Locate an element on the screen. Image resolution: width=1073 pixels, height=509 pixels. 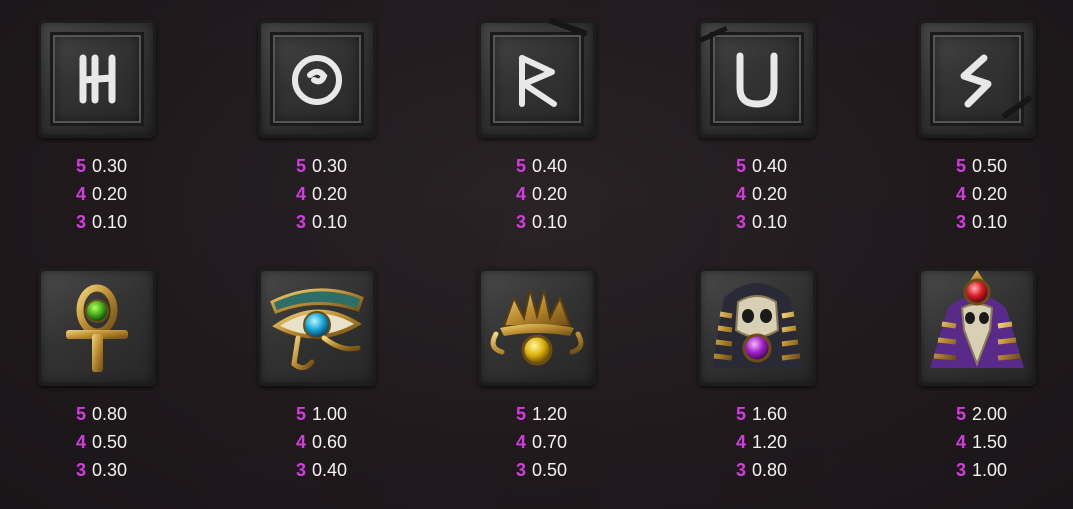
rune-h-icon is located at coordinates (97, 79).